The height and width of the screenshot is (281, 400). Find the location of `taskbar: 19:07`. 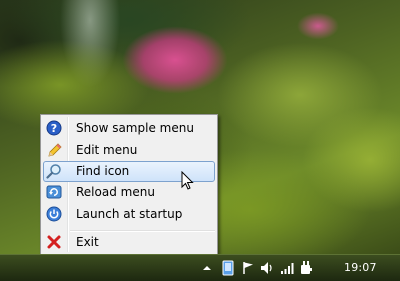

taskbar: 19:07 is located at coordinates (200, 267).